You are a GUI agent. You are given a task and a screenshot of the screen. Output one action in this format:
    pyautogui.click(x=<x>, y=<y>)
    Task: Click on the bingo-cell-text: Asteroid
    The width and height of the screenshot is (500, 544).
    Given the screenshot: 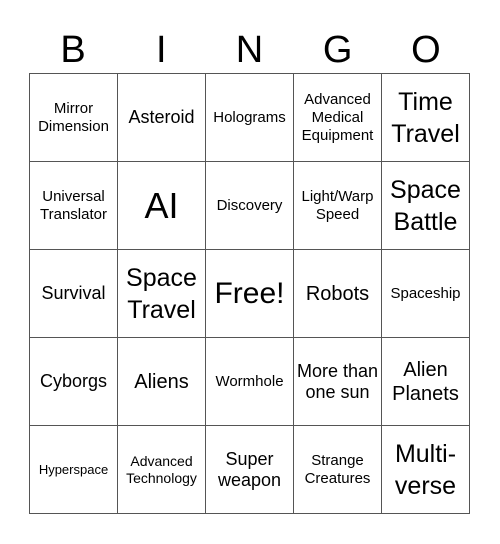 What is the action you would take?
    pyautogui.click(x=161, y=117)
    